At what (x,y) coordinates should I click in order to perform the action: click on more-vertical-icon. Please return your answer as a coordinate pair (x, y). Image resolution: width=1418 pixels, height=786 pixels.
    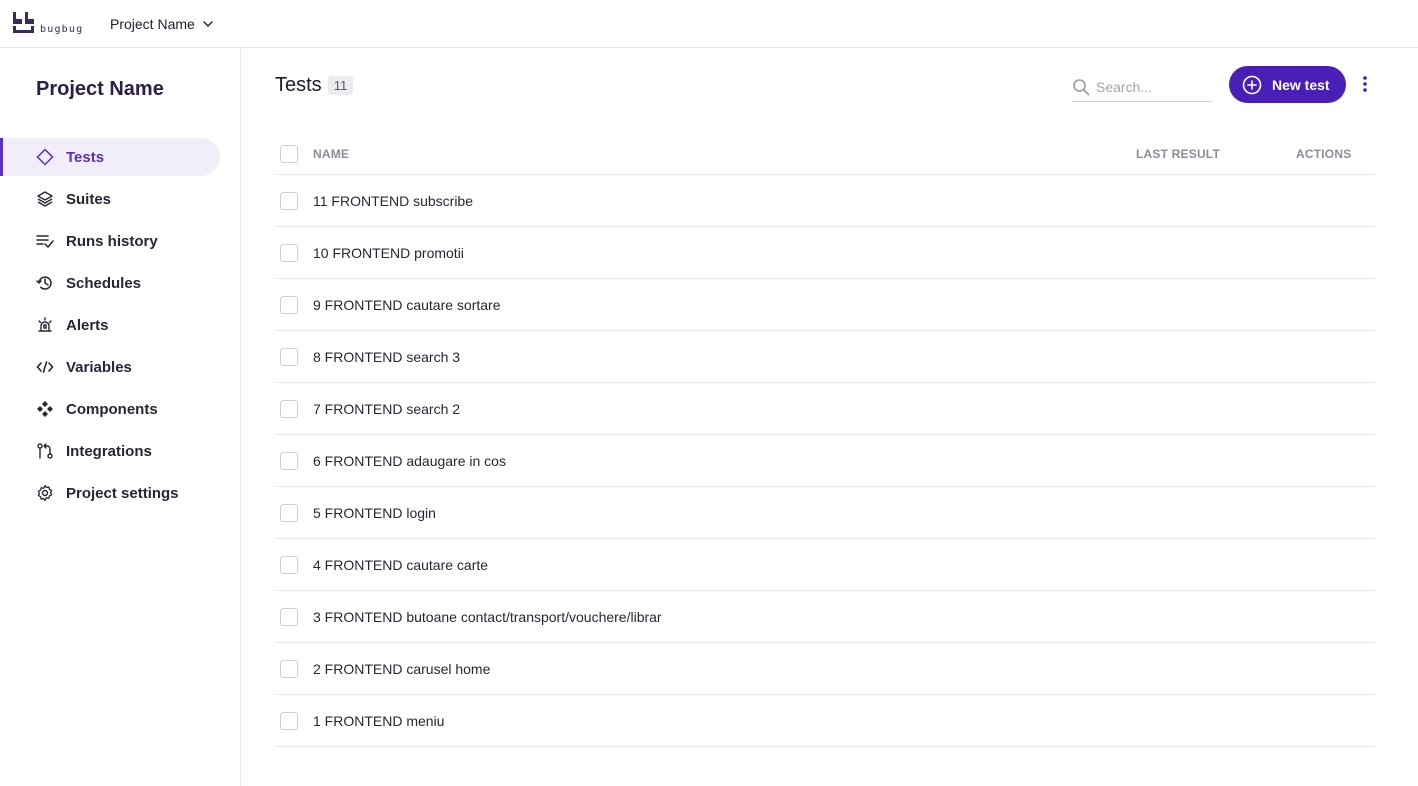
    Looking at the image, I should click on (1365, 84).